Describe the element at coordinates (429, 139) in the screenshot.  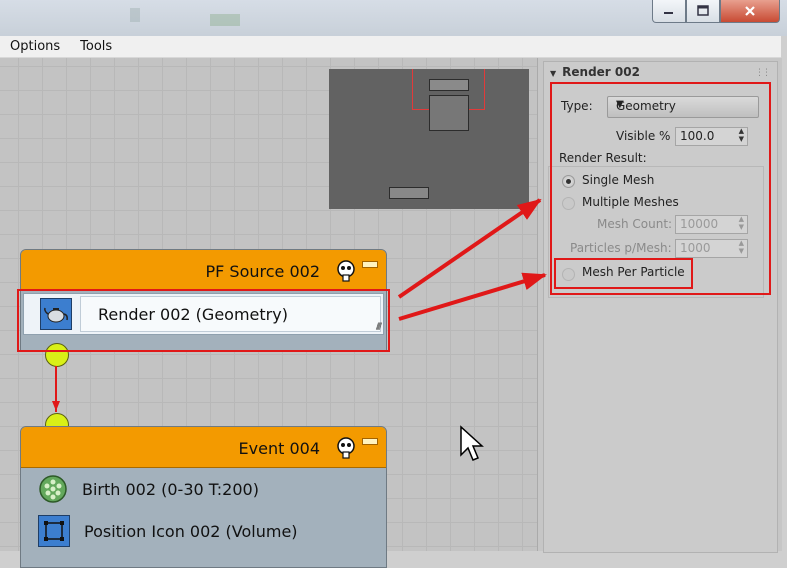
I see `navigator-minimap` at that location.